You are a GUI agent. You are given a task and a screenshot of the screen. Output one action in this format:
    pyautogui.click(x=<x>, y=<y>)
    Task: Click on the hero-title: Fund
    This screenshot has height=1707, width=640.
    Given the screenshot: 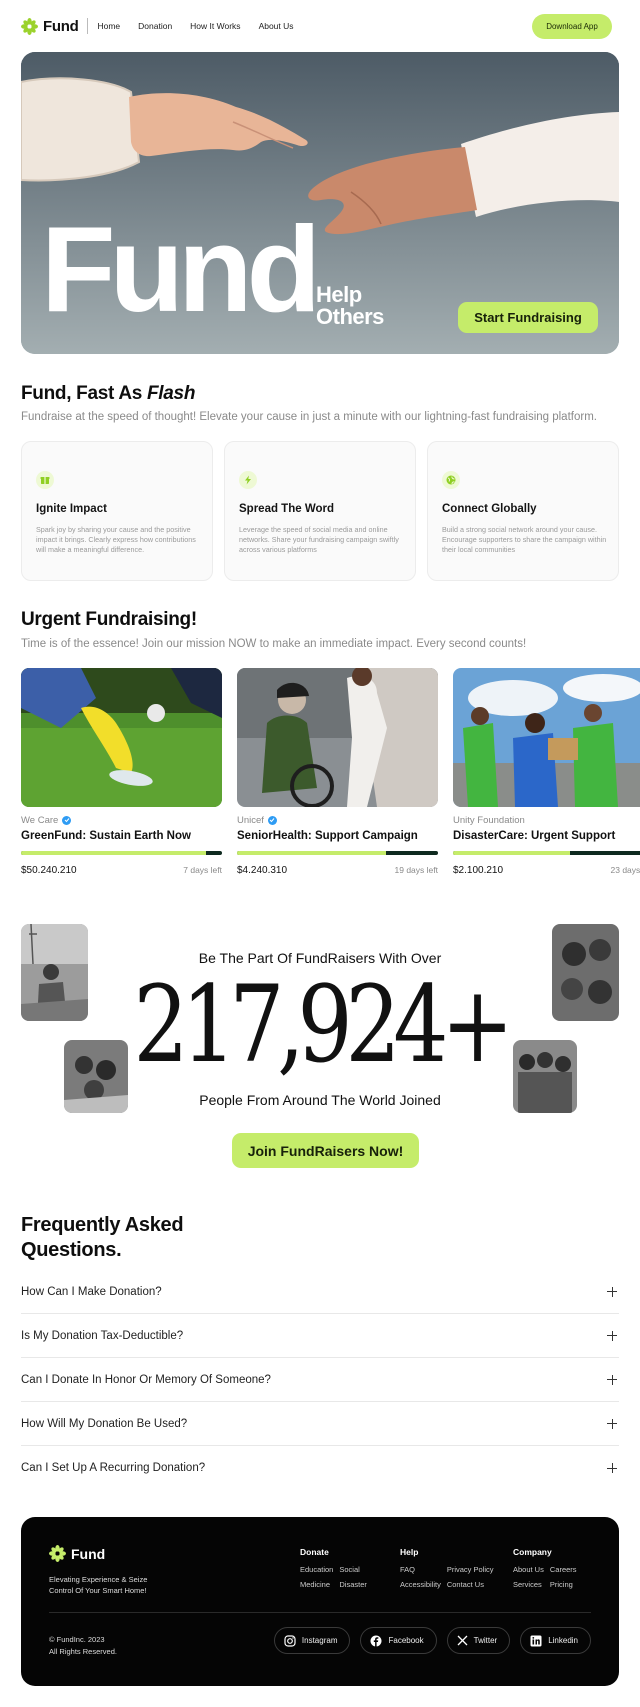 What is the action you would take?
    pyautogui.click(x=181, y=269)
    